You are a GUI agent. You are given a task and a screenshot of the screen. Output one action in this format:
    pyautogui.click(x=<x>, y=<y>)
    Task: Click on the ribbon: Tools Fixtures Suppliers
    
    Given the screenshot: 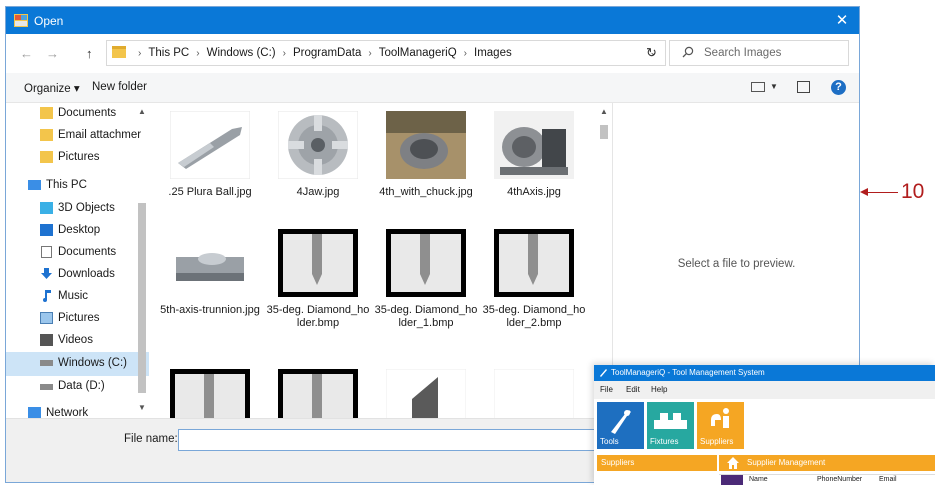 What is the action you would take?
    pyautogui.click(x=764, y=425)
    